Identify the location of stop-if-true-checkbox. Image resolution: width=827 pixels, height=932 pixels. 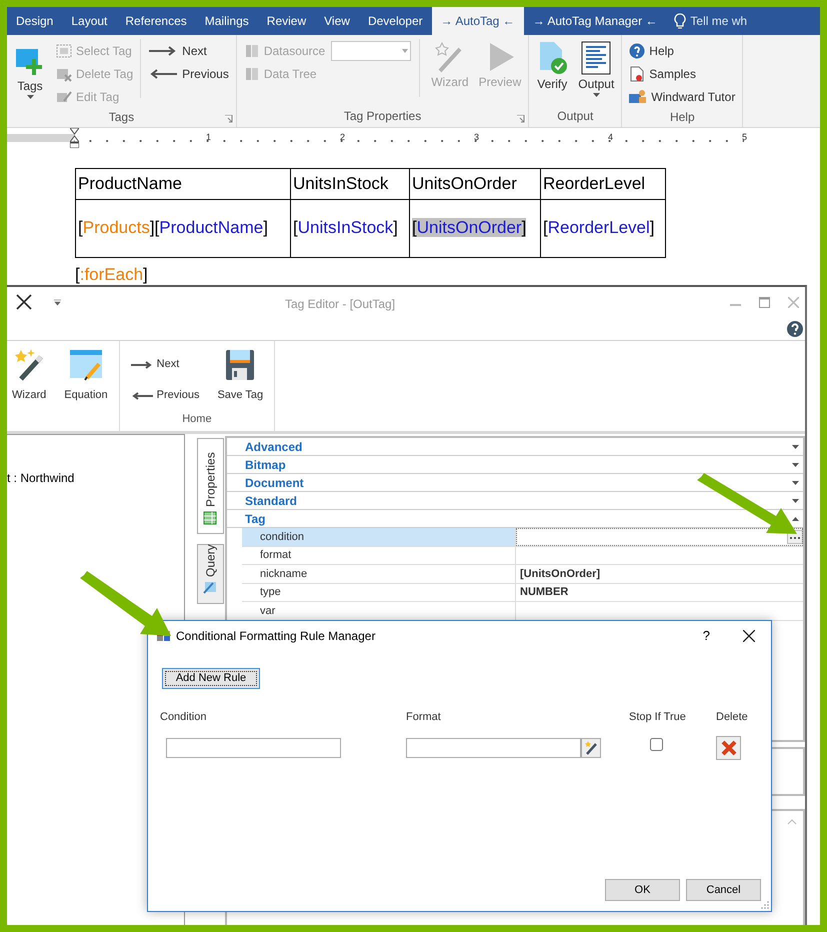
(656, 745).